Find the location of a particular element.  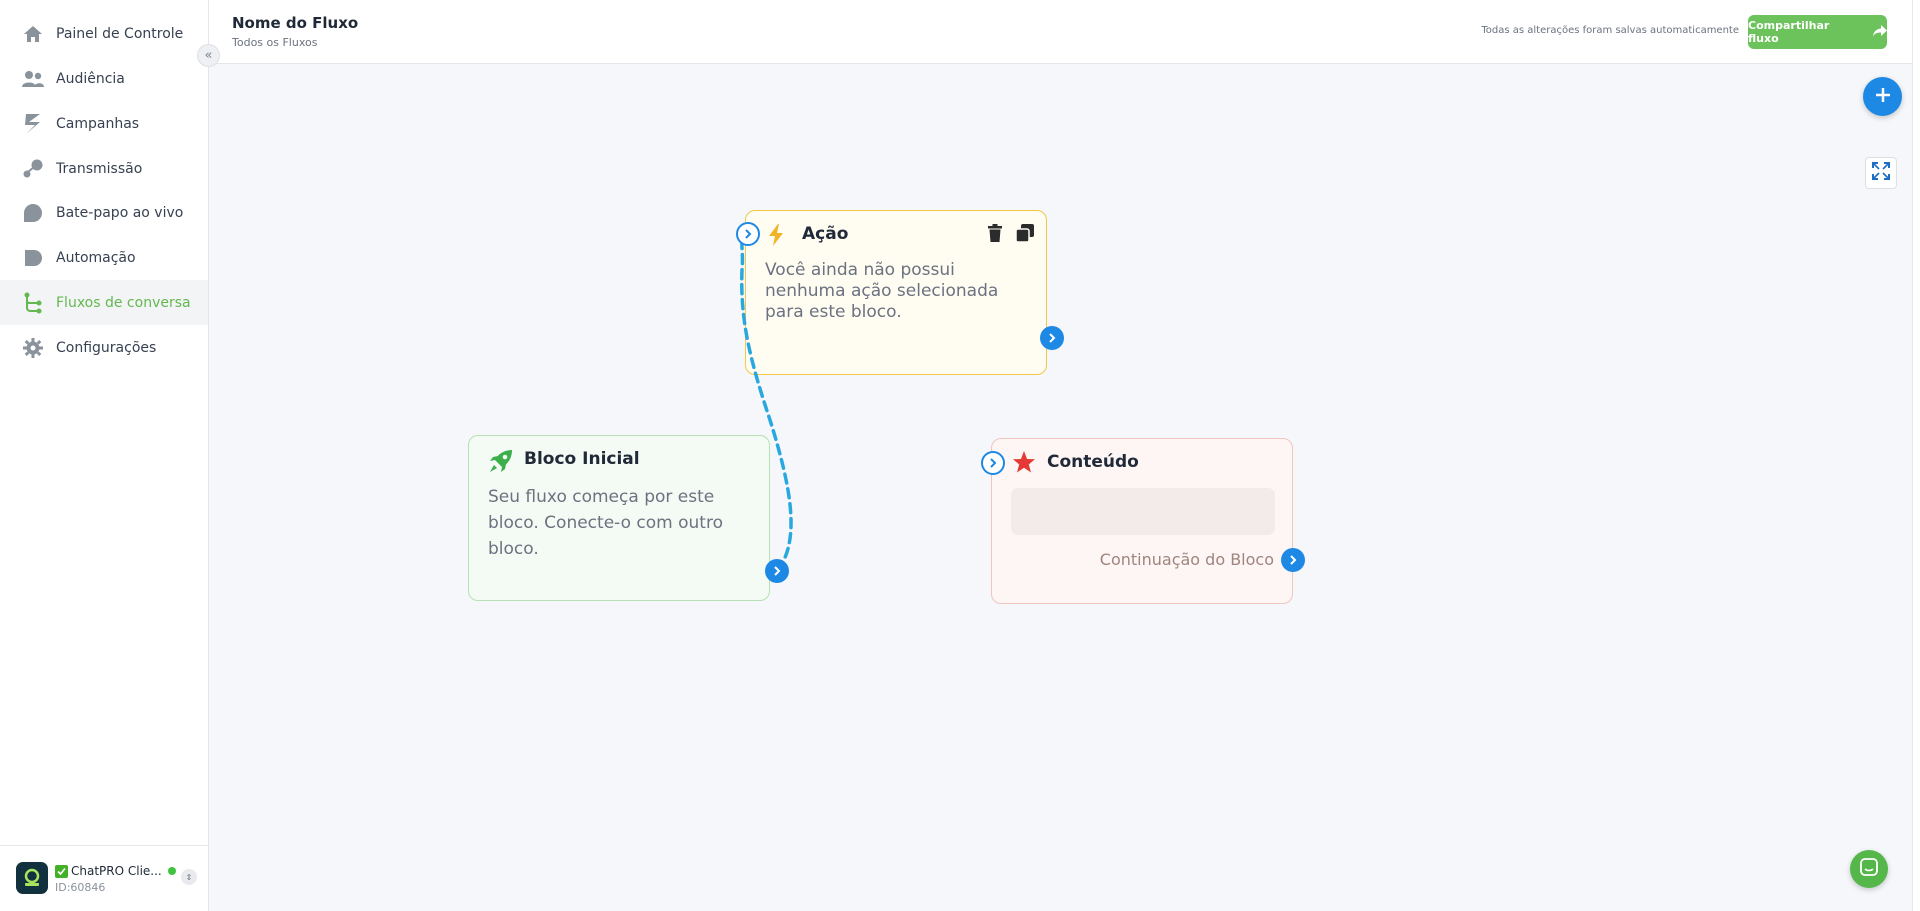

scrollbar is located at coordinates (1916, 455).